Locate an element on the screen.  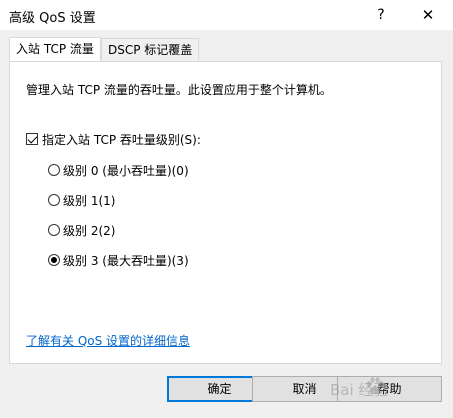
tab-inbound-tcp: 入站 TCP 流量 is located at coordinates (55, 49).